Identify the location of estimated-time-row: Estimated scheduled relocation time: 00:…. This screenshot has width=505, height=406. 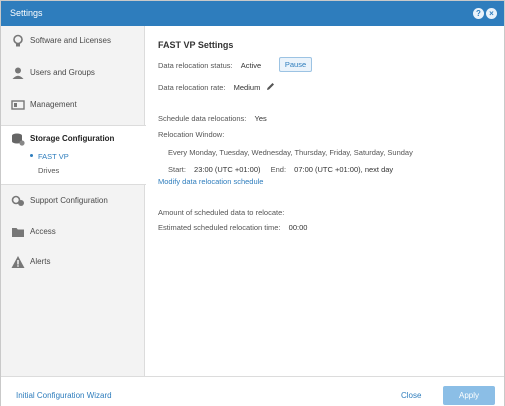
(232, 227).